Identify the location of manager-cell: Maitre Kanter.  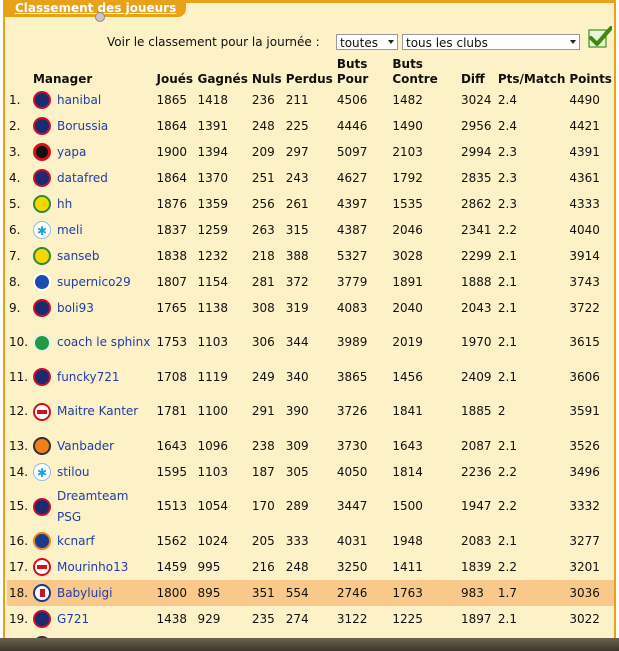
(93, 411).